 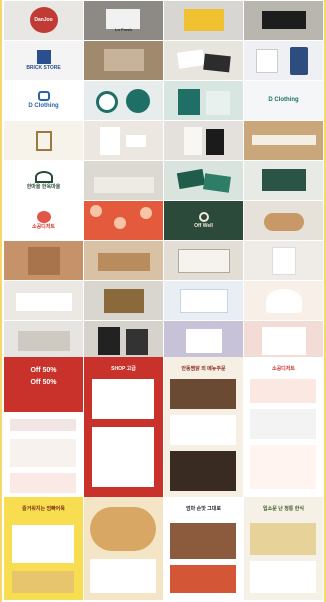 I want to click on bread-shape, so click(x=284, y=222).